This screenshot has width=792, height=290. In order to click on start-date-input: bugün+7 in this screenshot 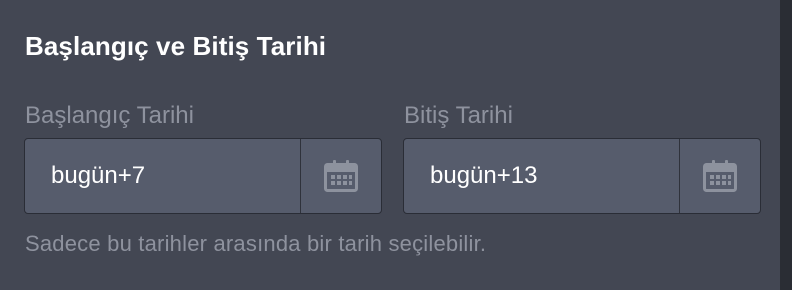, I will do `click(162, 176)`.